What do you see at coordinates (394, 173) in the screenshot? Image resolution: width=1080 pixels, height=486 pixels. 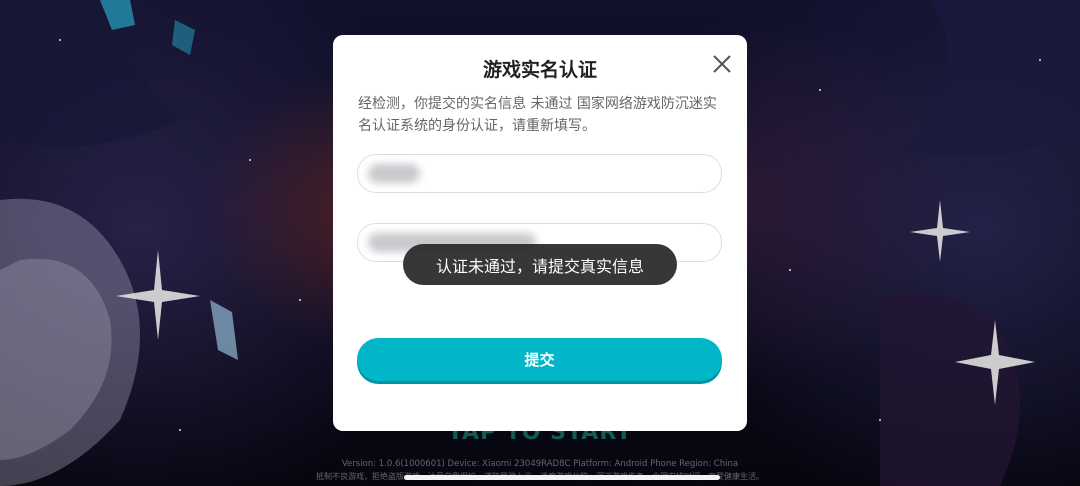 I see `blurred-name-value` at bounding box center [394, 173].